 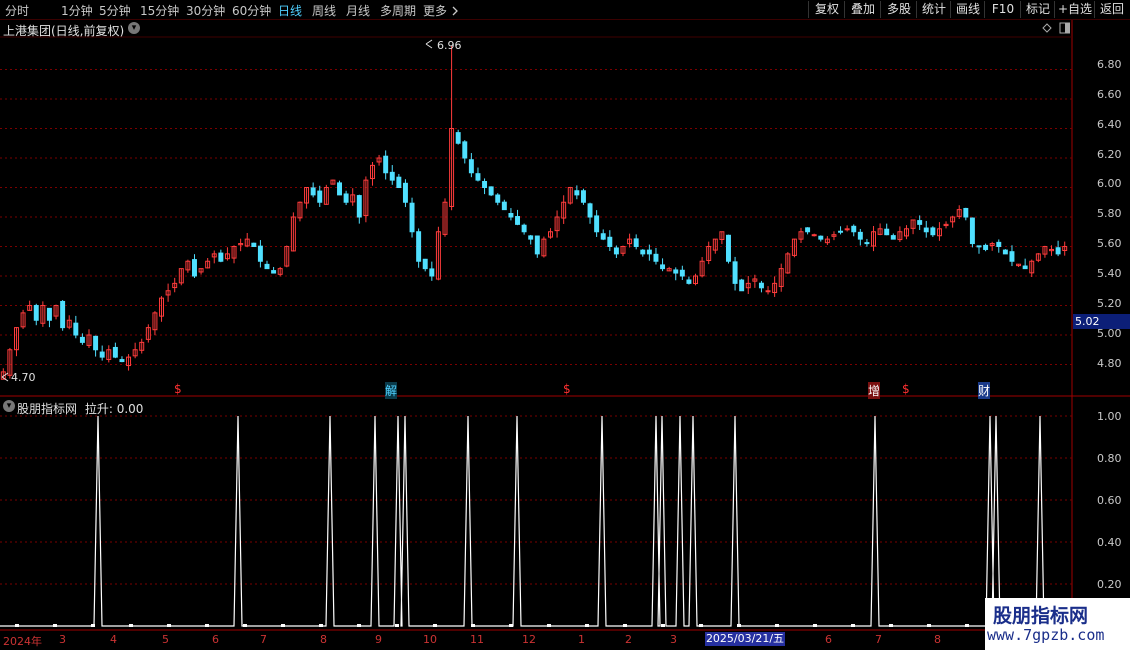 What do you see at coordinates (1109, 154) in the screenshot?
I see `y-tick: 6.20` at bounding box center [1109, 154].